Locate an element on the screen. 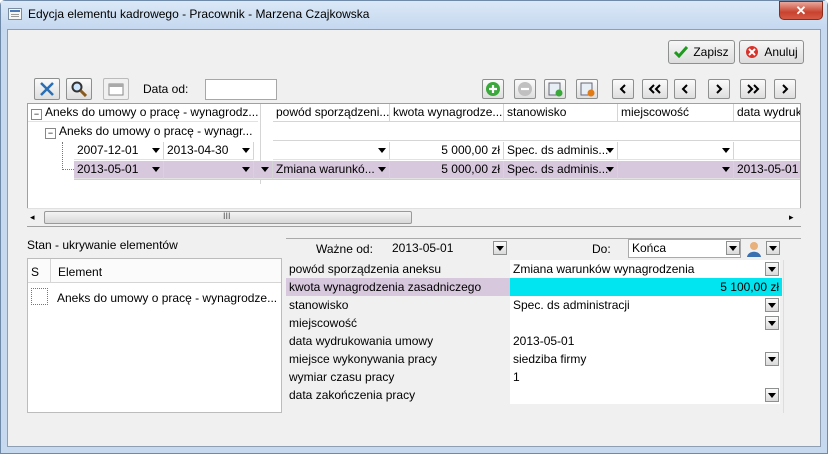  date-from-input is located at coordinates (241, 89).